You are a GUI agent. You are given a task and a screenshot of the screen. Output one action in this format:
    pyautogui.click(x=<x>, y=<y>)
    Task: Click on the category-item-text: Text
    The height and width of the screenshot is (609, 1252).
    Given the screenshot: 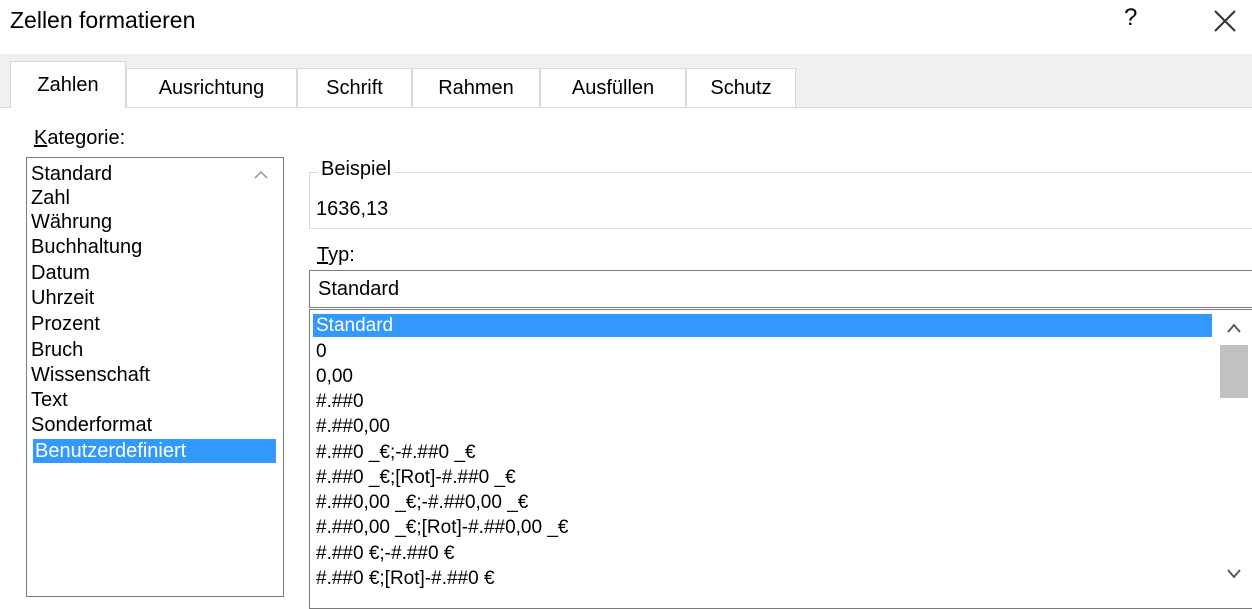 What is the action you would take?
    pyautogui.click(x=49, y=400)
    